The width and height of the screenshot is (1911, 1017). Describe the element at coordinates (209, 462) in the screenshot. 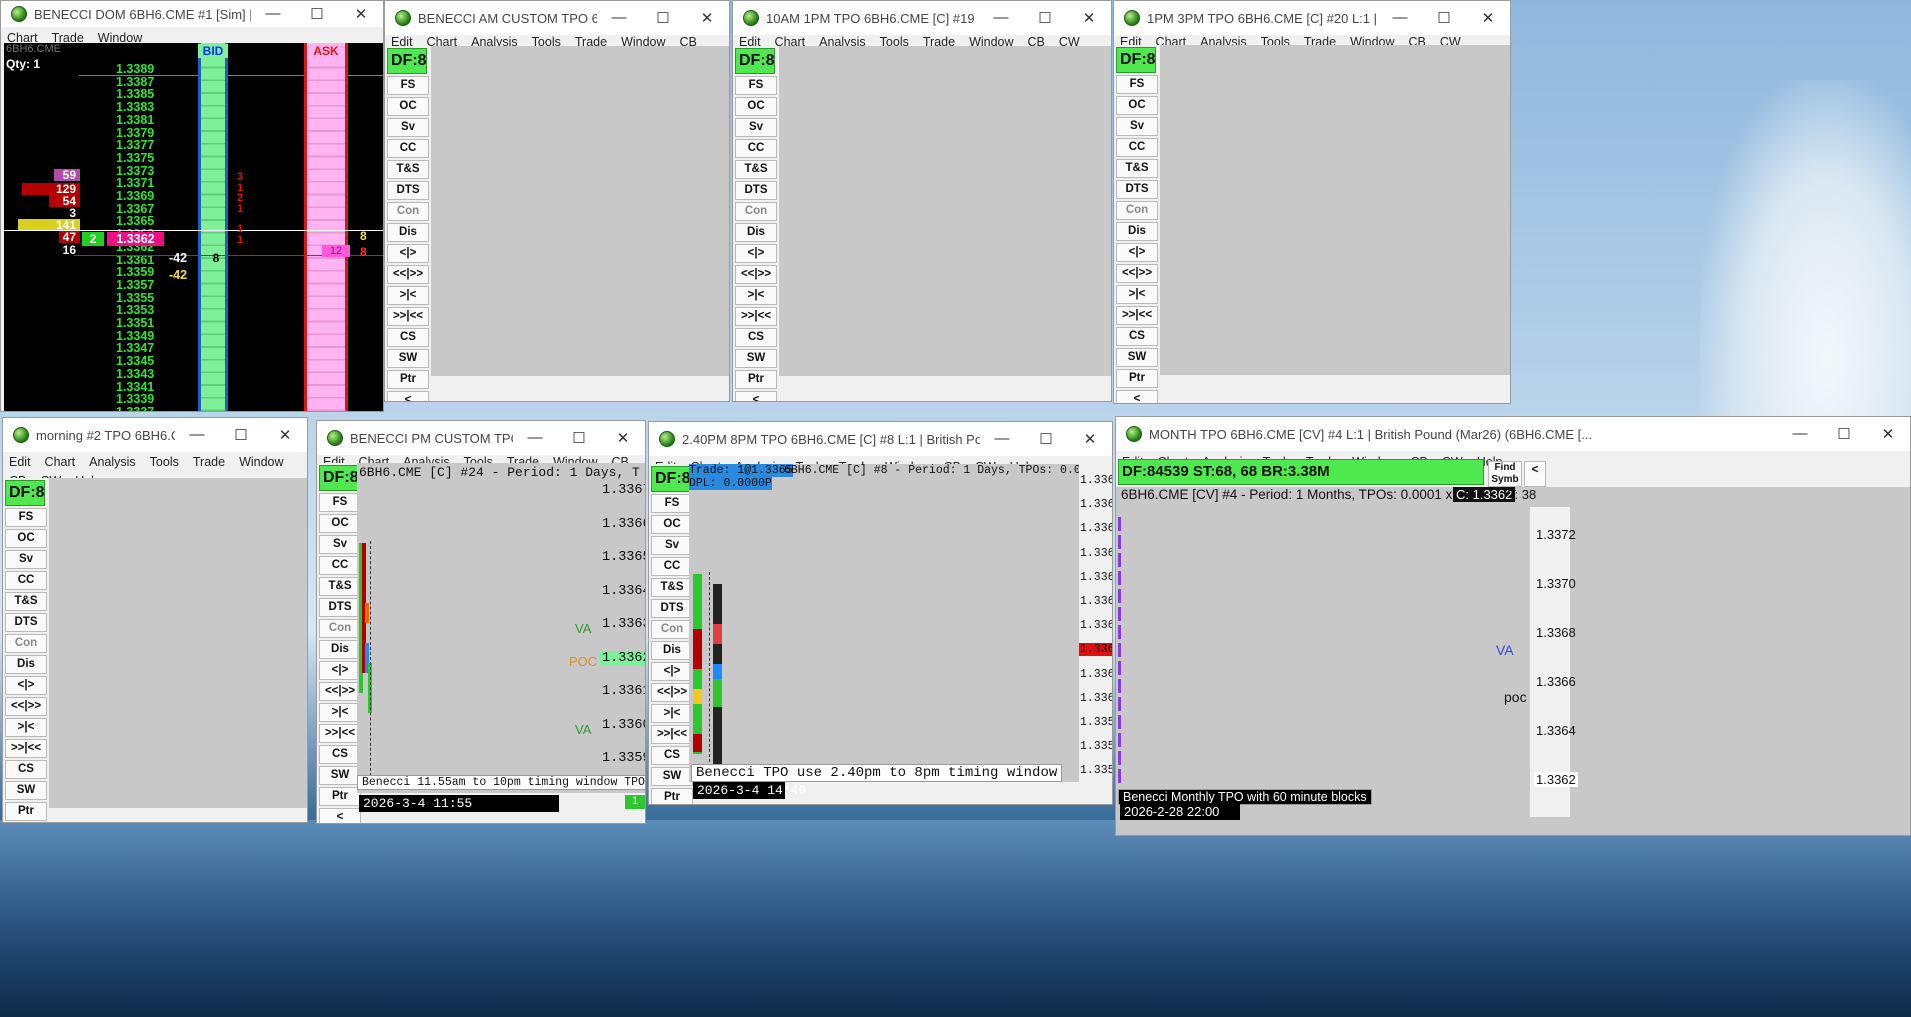

I see `menu-trade: Trade` at that location.